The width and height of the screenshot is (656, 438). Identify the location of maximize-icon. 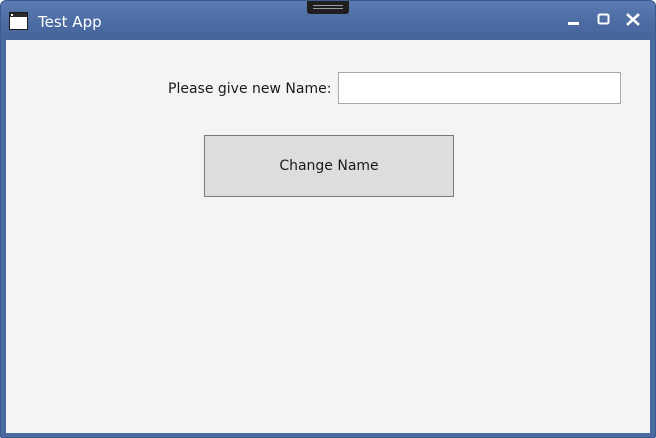
(604, 20).